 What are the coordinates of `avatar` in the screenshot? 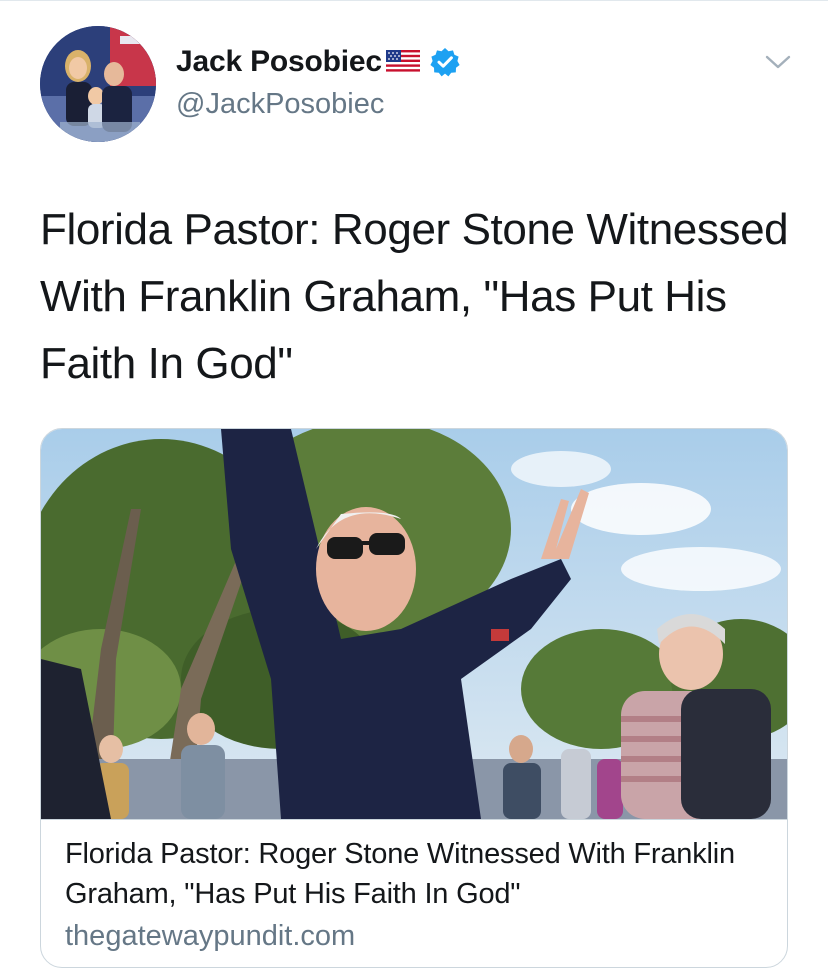 It's located at (98, 84).